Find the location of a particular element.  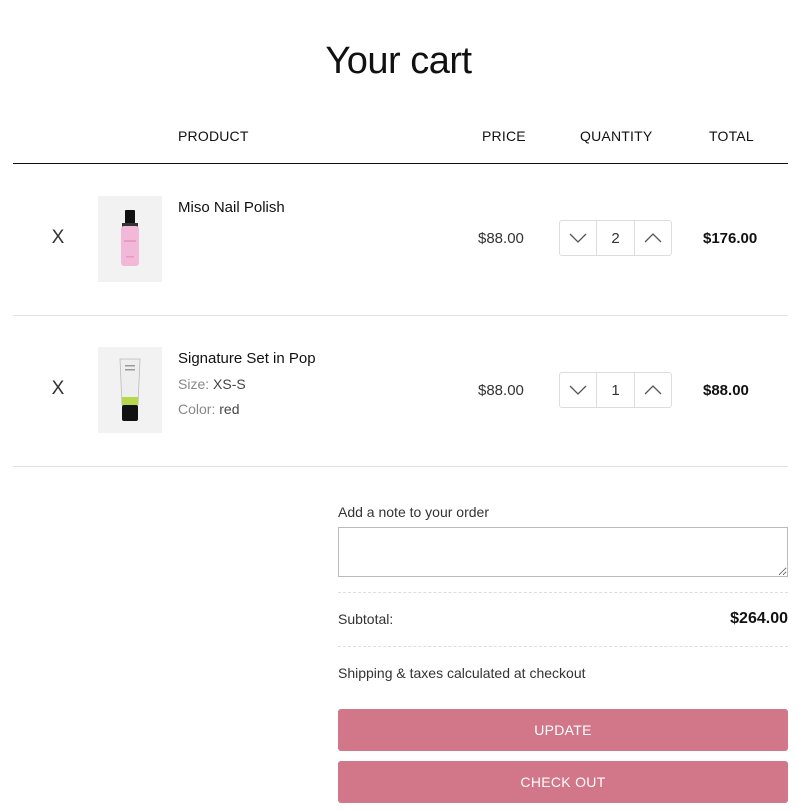

shipping-note: Shipping & taxes calculated at checkout is located at coordinates (462, 673).